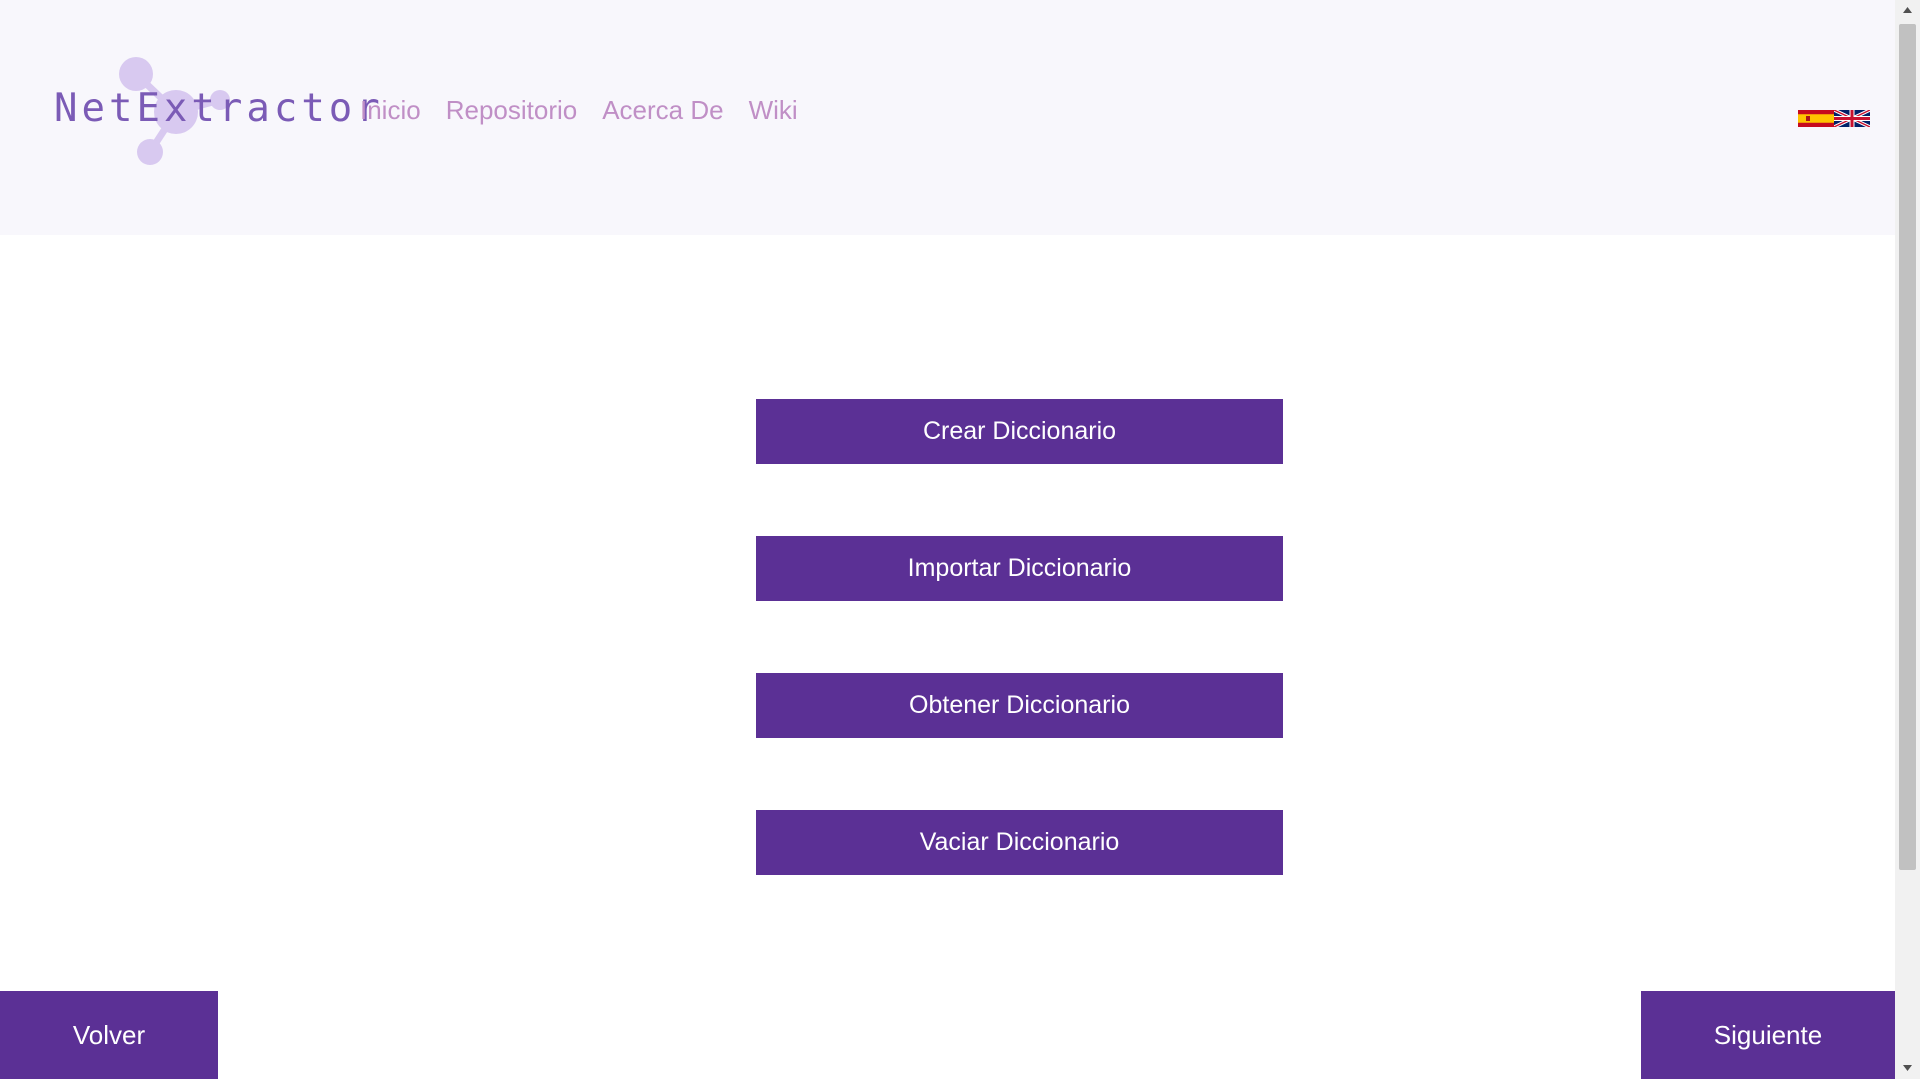 The height and width of the screenshot is (1079, 1920). What do you see at coordinates (1019, 568) in the screenshot?
I see `import-dictionary-button: Importar Diccionario` at bounding box center [1019, 568].